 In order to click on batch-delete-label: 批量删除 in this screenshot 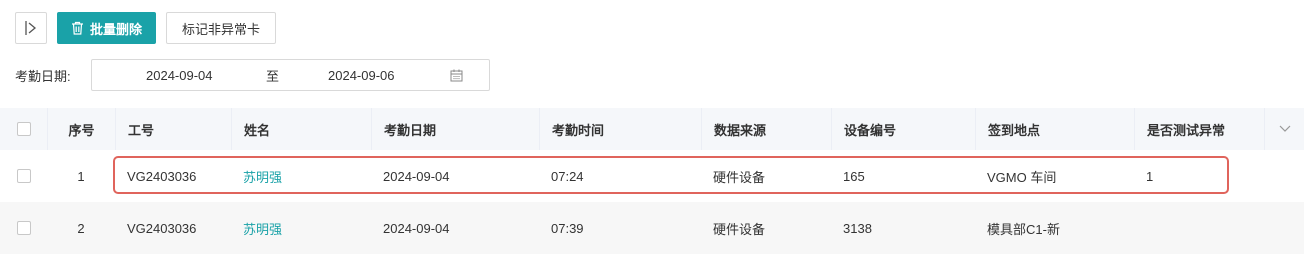, I will do `click(116, 29)`.